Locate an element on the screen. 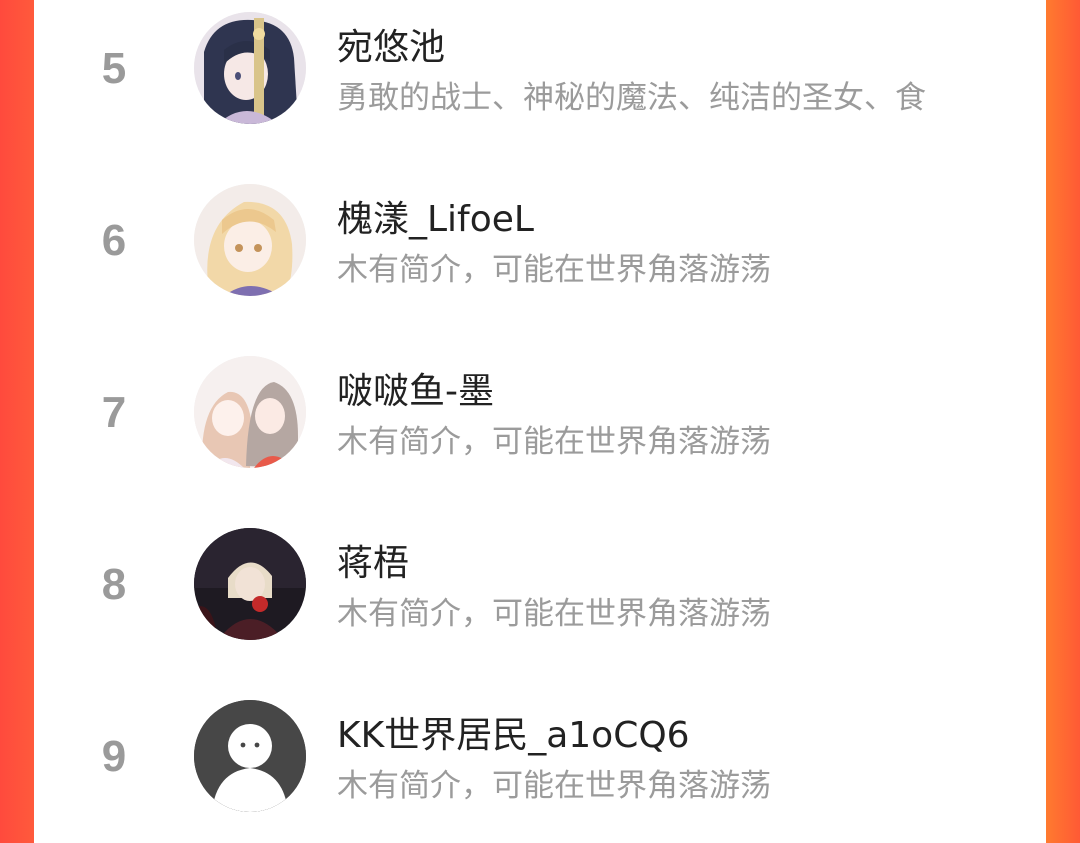 The width and height of the screenshot is (1080, 843). anime-avatar-dark-hair-icon is located at coordinates (250, 68).